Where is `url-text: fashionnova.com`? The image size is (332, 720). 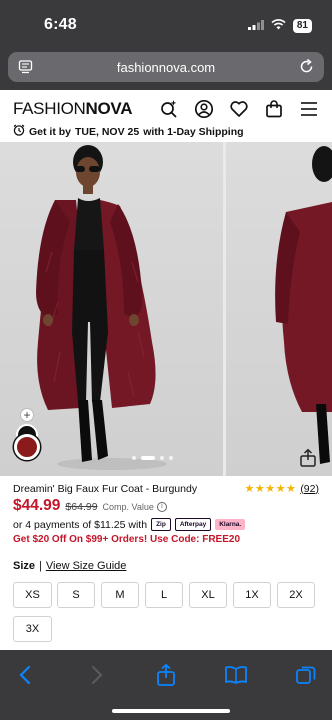
url-text: fashionnova.com is located at coordinates (166, 67).